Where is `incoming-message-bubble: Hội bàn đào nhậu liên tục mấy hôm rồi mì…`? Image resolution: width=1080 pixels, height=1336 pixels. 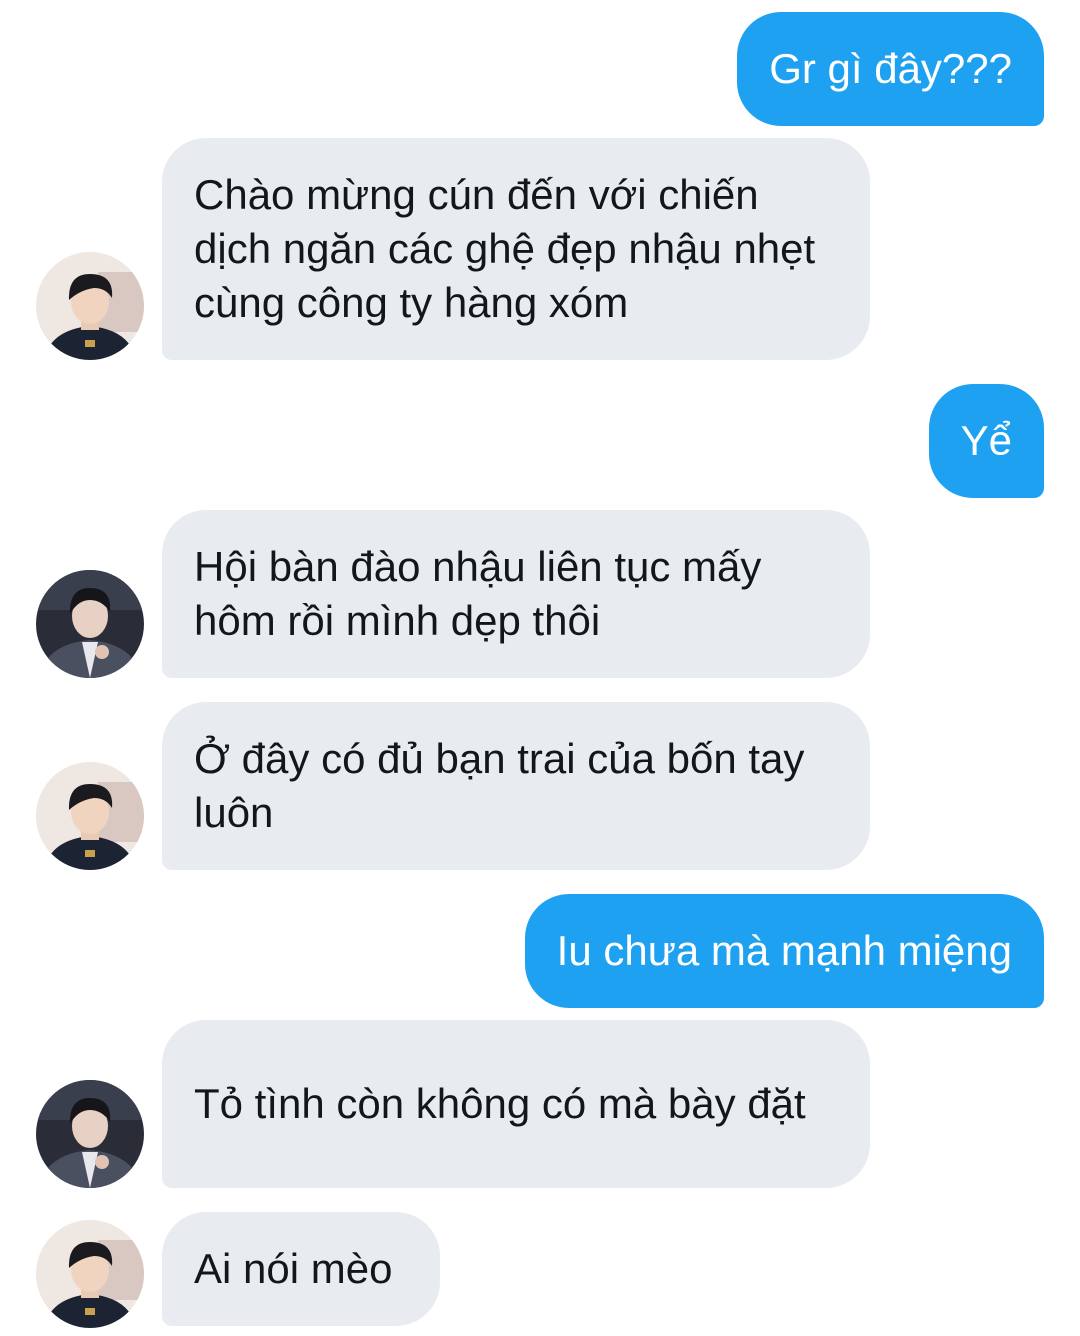 incoming-message-bubble: Hội bàn đào nhậu liên tục mấy hôm rồi mì… is located at coordinates (516, 594).